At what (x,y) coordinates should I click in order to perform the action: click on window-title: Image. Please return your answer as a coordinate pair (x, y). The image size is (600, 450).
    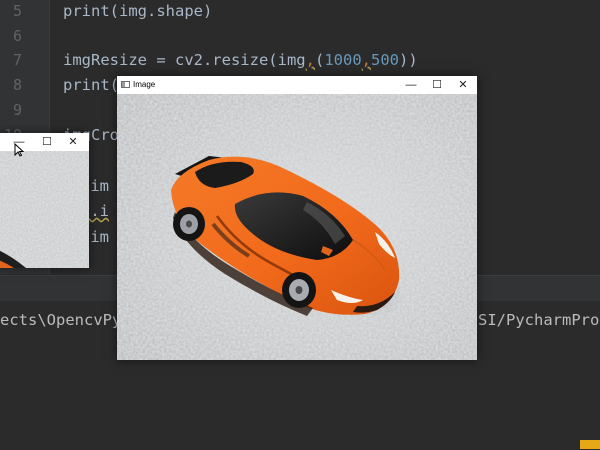
    Looking at the image, I should click on (144, 84).